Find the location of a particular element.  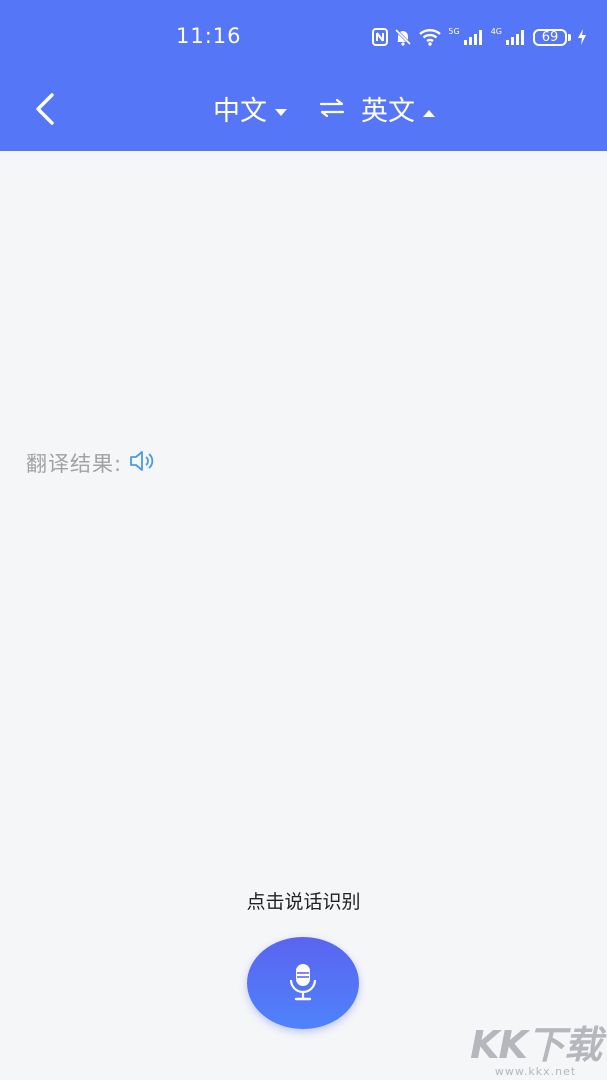

nav-bar: 中文 英文 is located at coordinates (303, 113).